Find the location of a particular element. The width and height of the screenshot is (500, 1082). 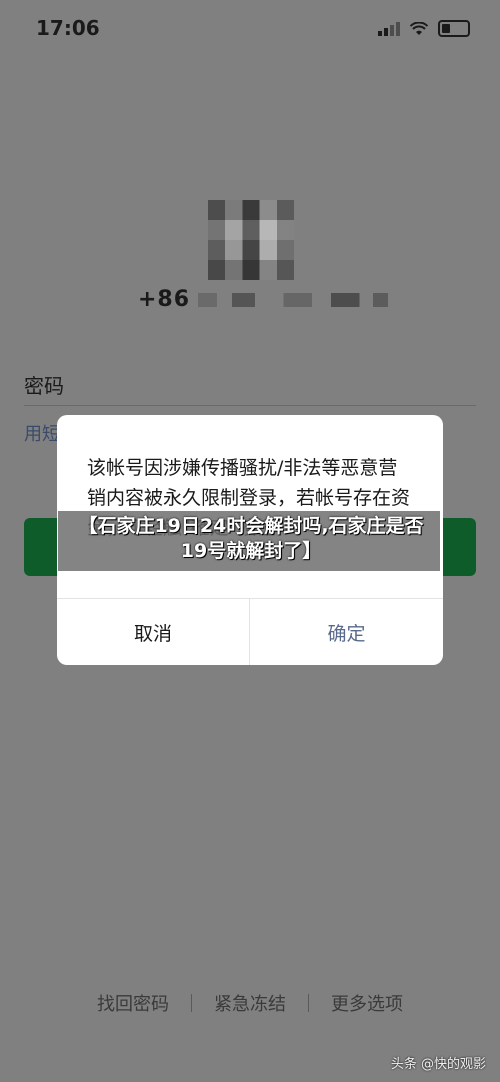

phone-redacted is located at coordinates (293, 300).